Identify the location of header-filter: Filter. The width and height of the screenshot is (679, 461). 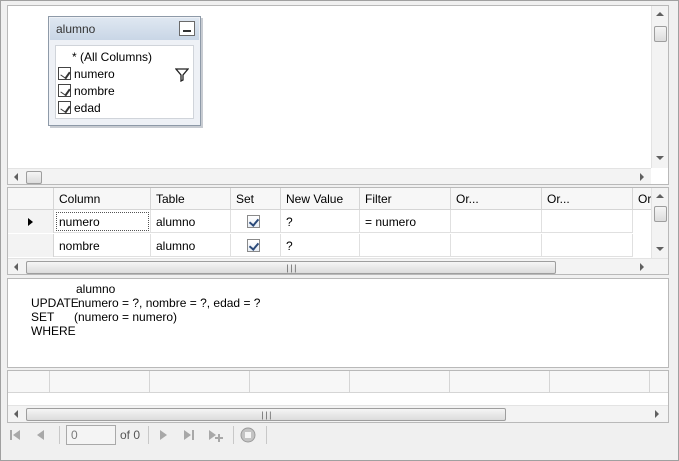
(405, 199).